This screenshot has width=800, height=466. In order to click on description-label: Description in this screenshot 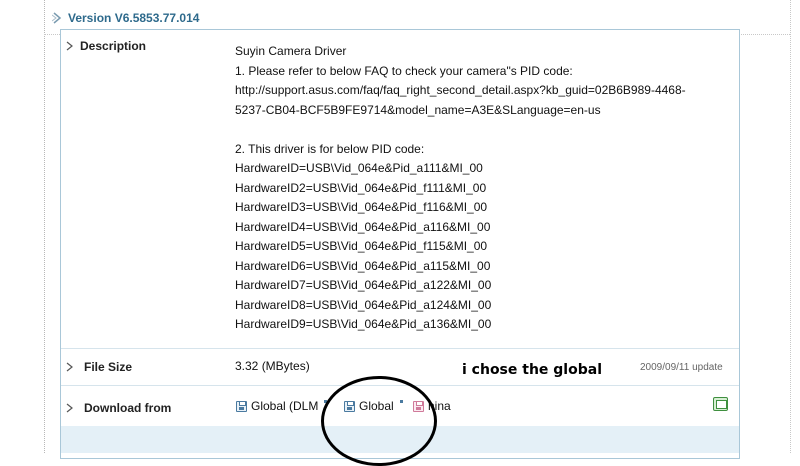, I will do `click(113, 46)`.